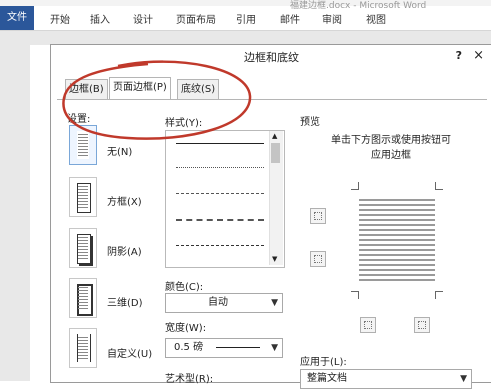  What do you see at coordinates (220, 220) in the screenshot?
I see `style-dashed` at bounding box center [220, 220].